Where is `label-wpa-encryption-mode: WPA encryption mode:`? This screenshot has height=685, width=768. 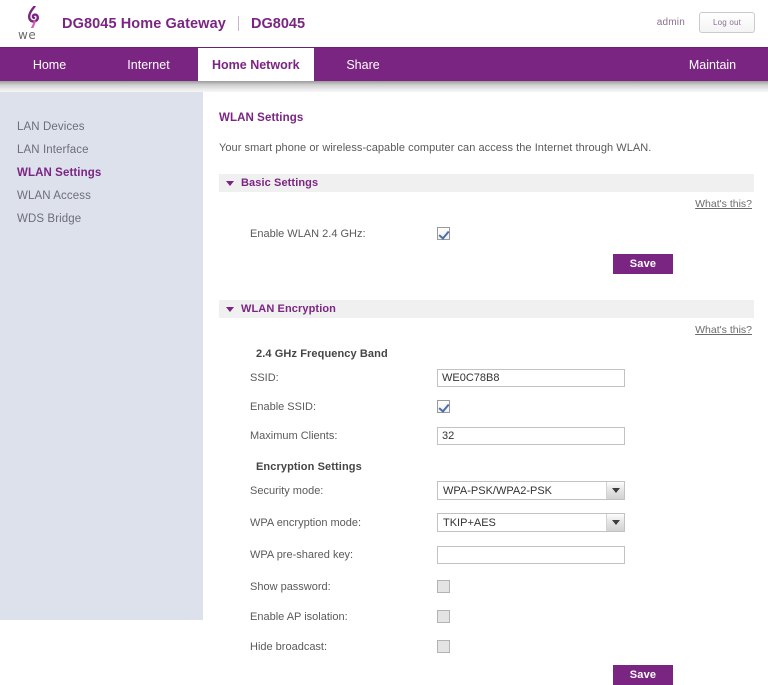
label-wpa-encryption-mode: WPA encryption mode: is located at coordinates (306, 522).